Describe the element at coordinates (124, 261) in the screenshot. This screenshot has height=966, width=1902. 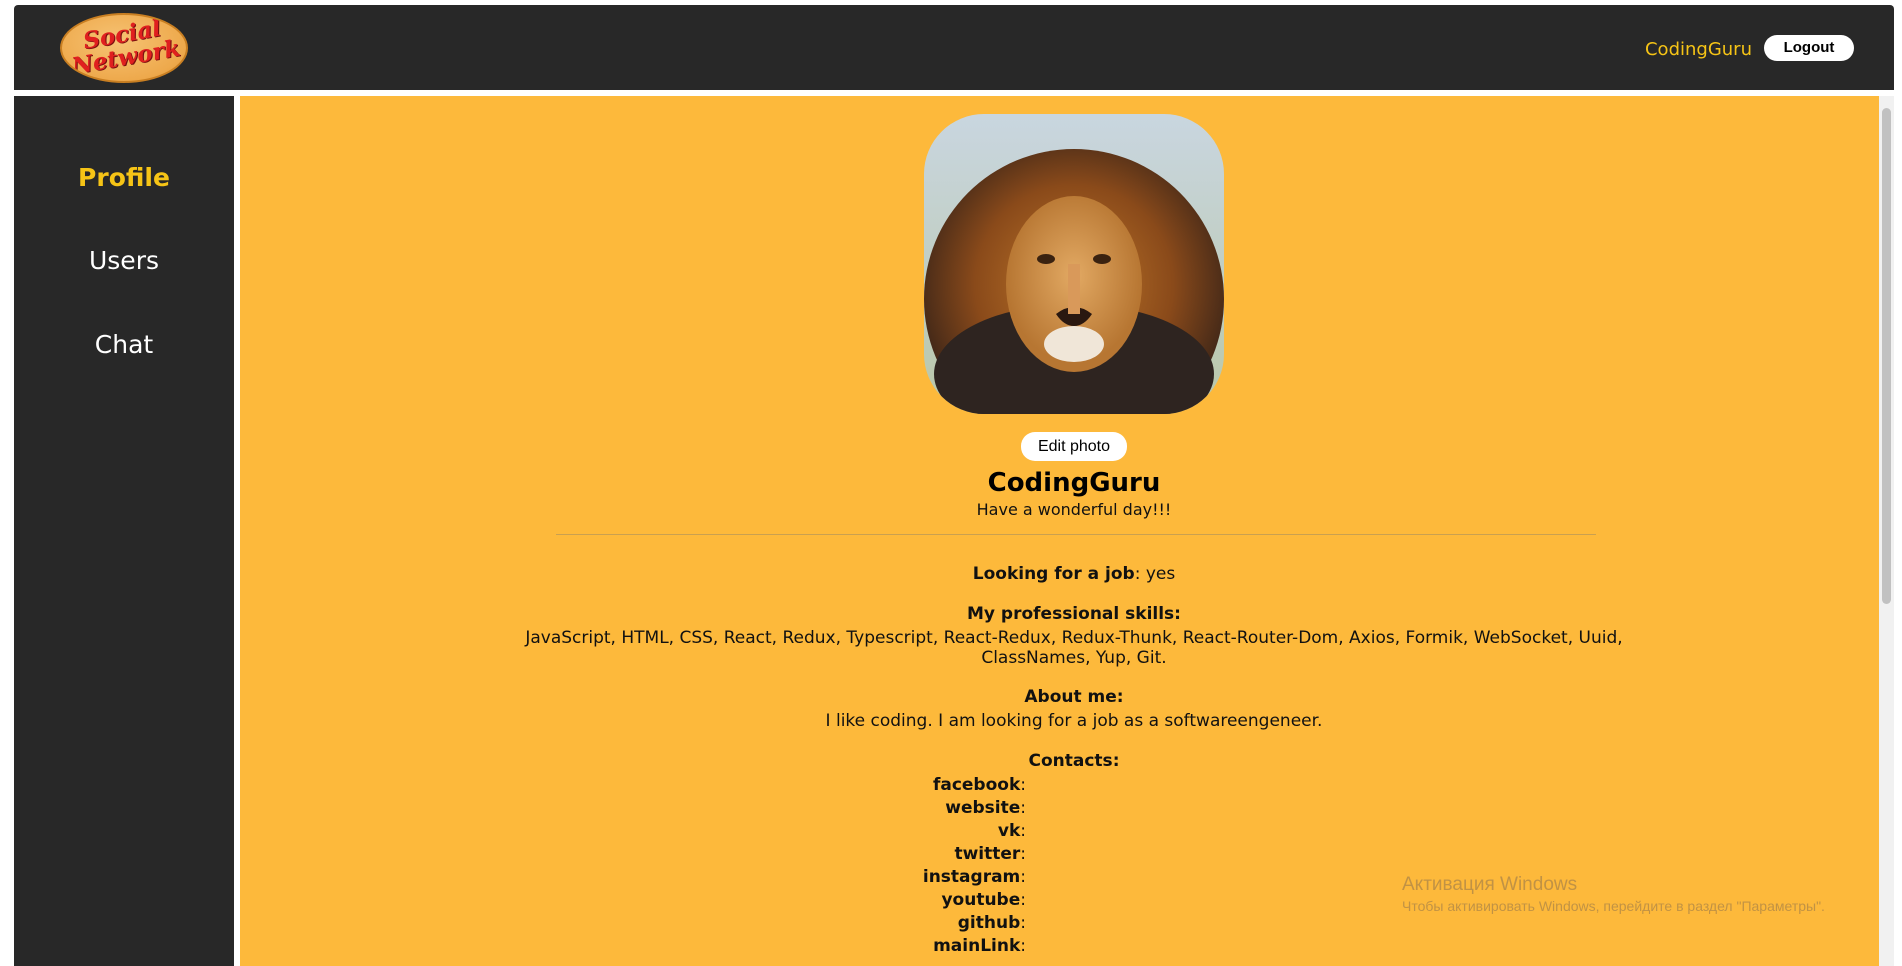
I see `sidebar-item-users: Users` at that location.